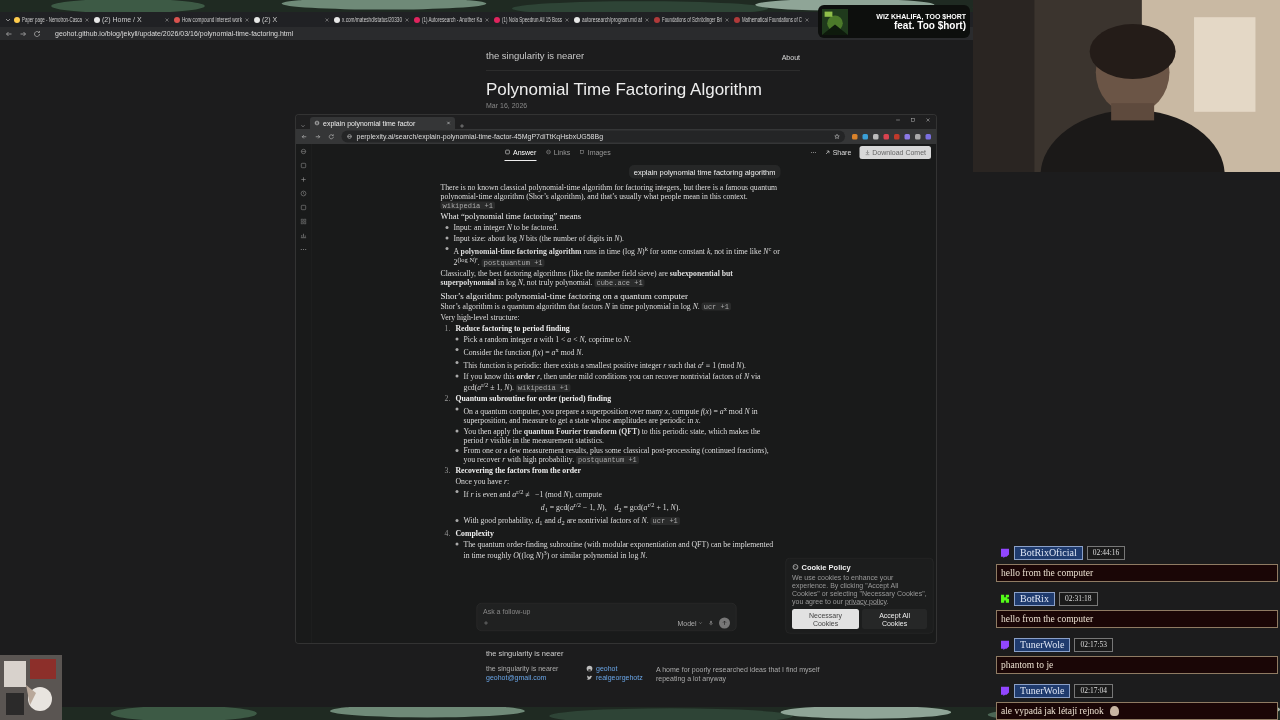  I want to click on github-icon, so click(589, 668).